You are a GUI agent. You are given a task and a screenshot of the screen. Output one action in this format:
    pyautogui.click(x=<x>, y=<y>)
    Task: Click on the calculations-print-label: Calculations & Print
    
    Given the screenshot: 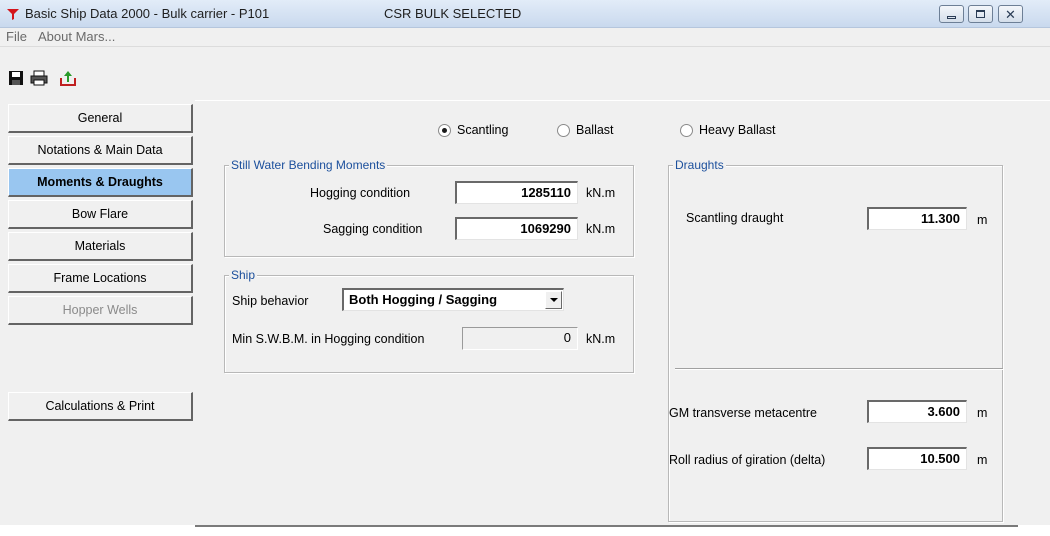 What is the action you would take?
    pyautogui.click(x=100, y=406)
    